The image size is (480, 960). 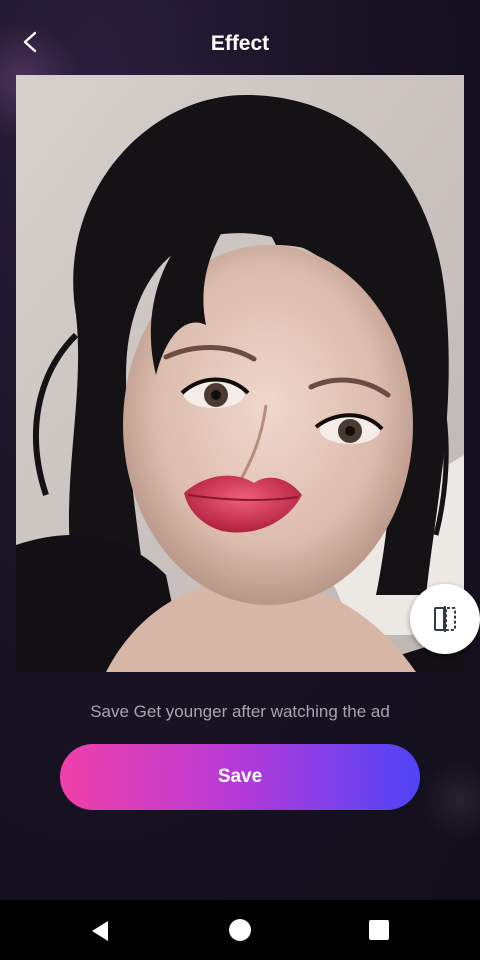 I want to click on nav-recent-apps-icon, so click(x=379, y=930).